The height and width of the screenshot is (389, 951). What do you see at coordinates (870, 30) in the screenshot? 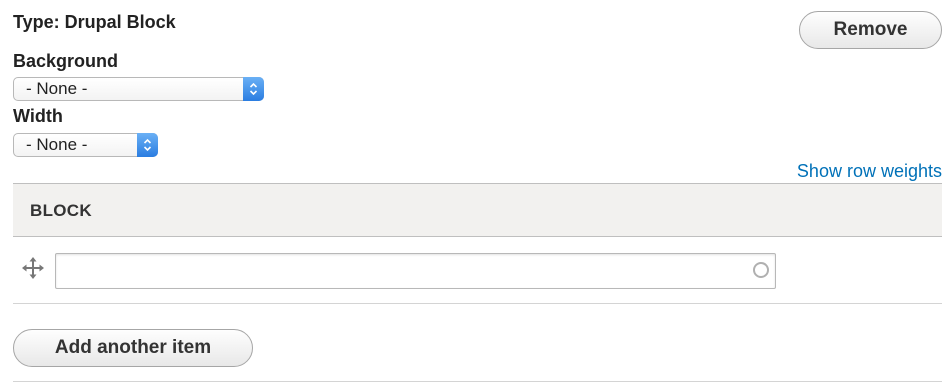
I see `remove-button: Remove` at bounding box center [870, 30].